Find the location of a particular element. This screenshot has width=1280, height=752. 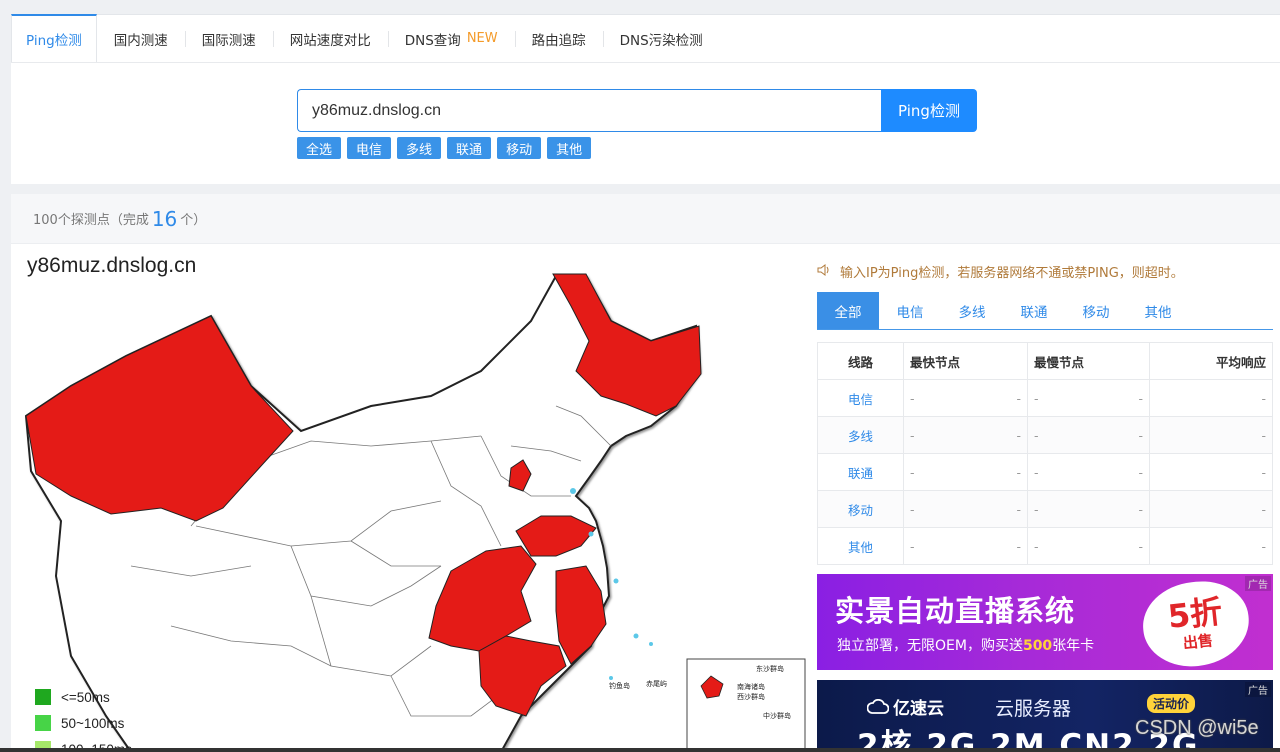

col-average: 平均响应 is located at coordinates (1211, 361).